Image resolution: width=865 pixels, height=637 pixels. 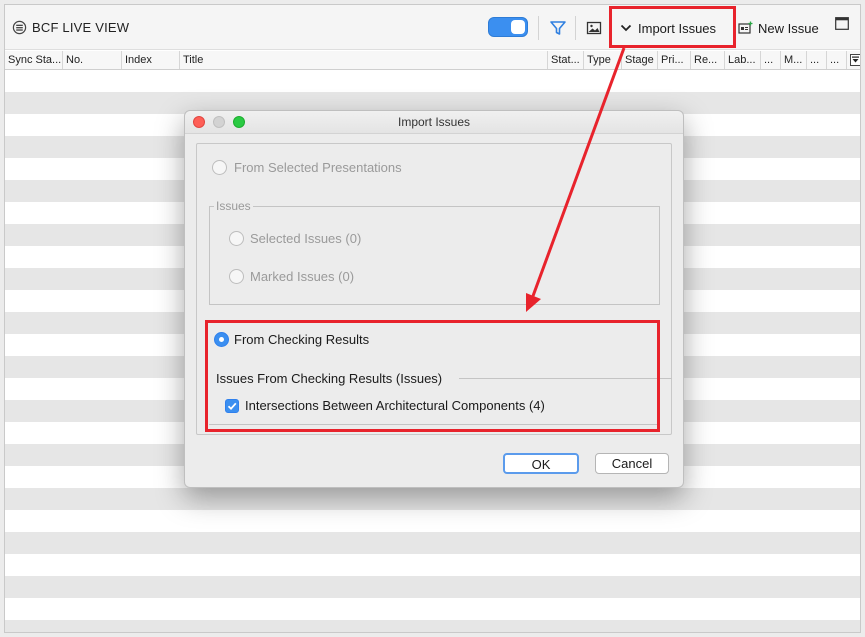 I want to click on radio-selected-presentations, so click(x=219, y=167).